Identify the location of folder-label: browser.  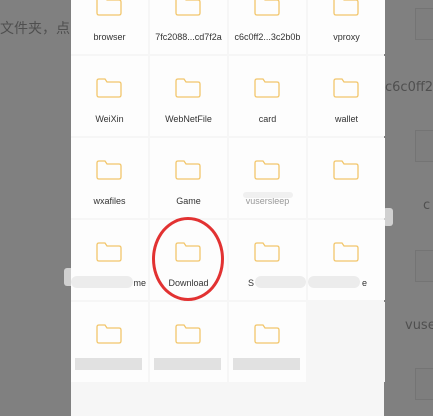
(109, 37).